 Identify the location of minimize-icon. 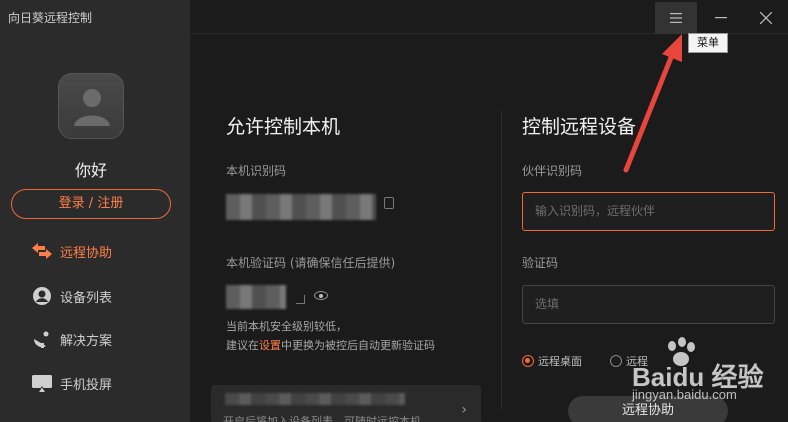
(721, 18).